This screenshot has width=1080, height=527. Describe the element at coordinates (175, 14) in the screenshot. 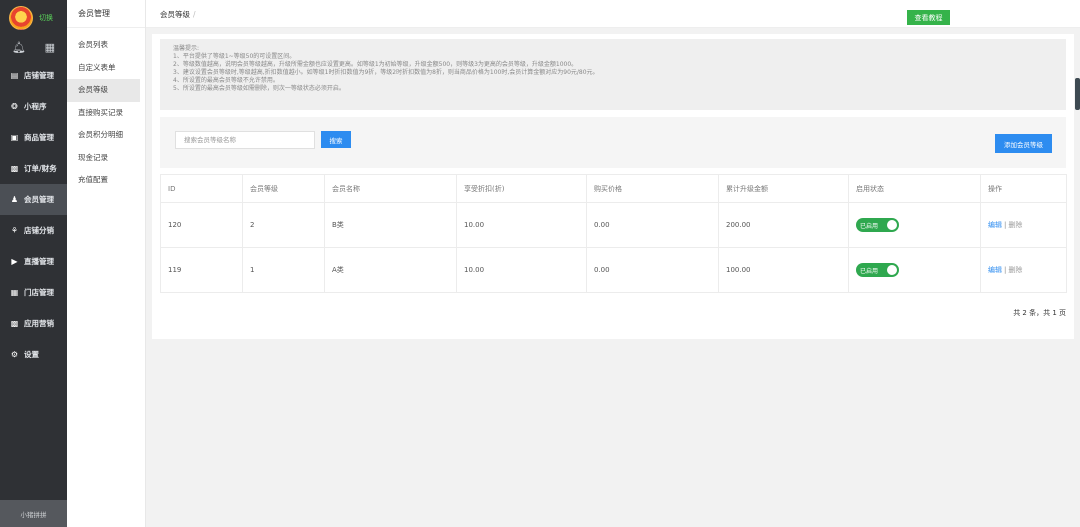

I see `breadcrumb-current: 会员等级` at that location.